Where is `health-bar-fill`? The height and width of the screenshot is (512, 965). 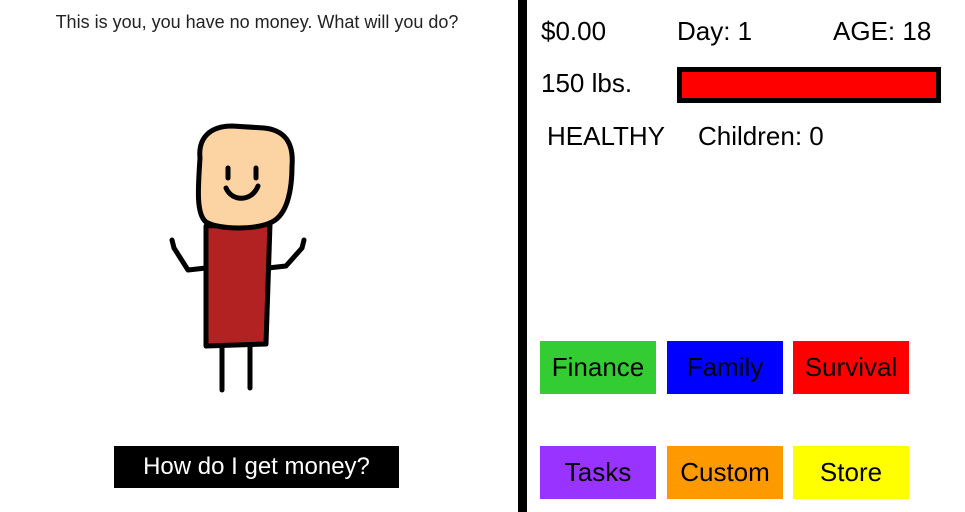
health-bar-fill is located at coordinates (809, 85).